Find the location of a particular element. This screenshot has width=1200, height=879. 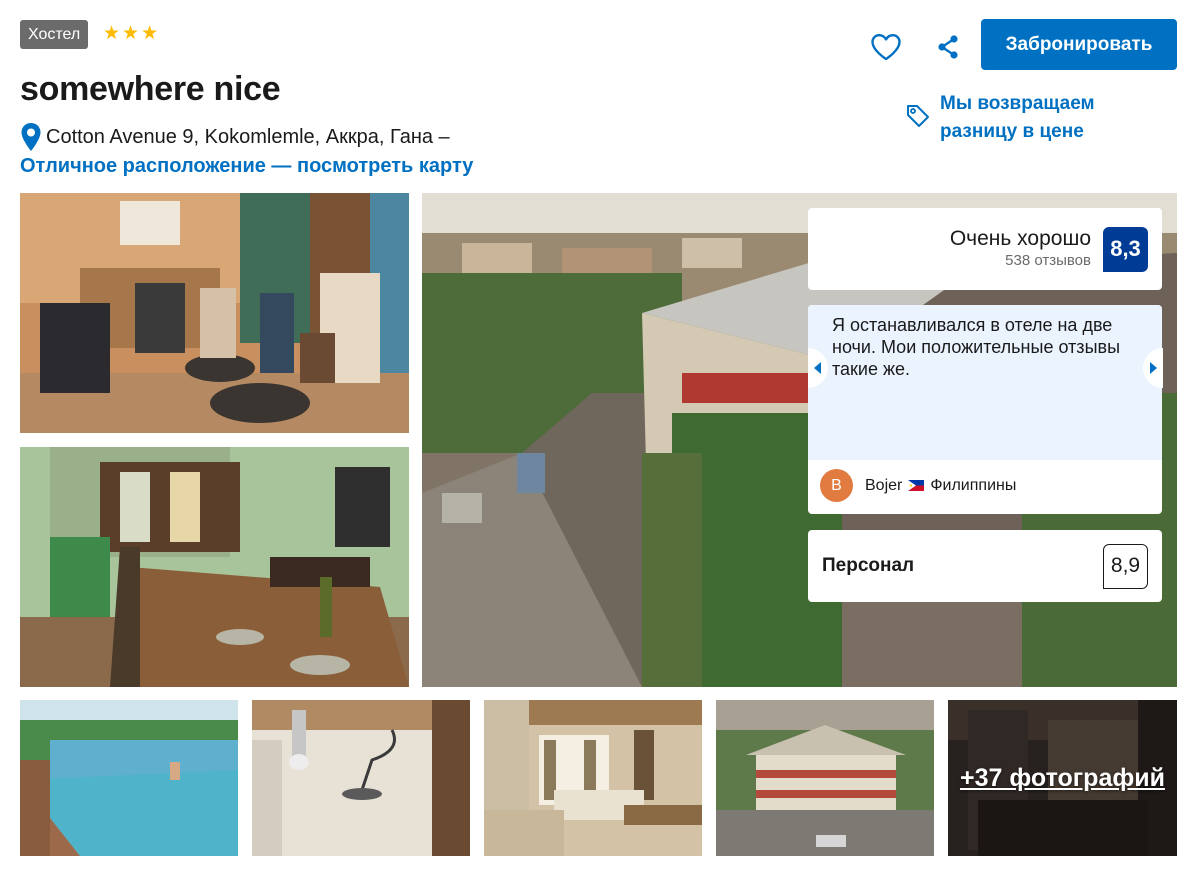

hotel-name: somewhere nice is located at coordinates (150, 89).